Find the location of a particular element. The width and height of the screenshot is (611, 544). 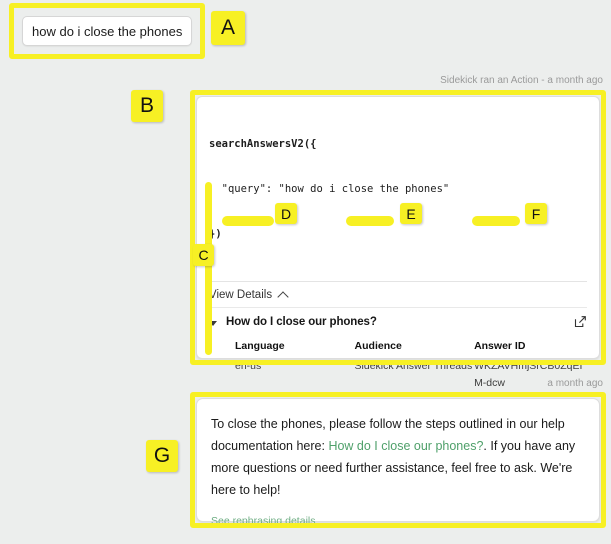

search-input is located at coordinates (107, 31).